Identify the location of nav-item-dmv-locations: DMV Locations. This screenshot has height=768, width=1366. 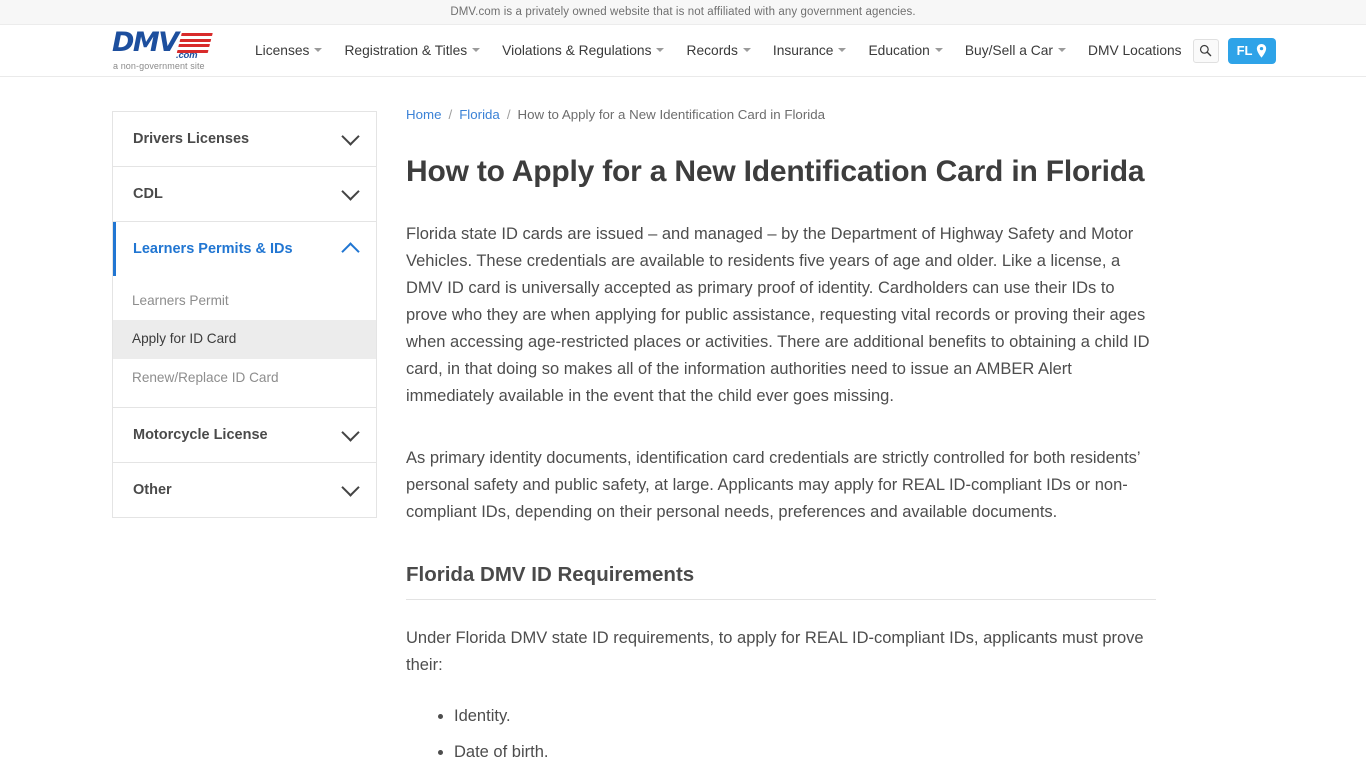
(1135, 50).